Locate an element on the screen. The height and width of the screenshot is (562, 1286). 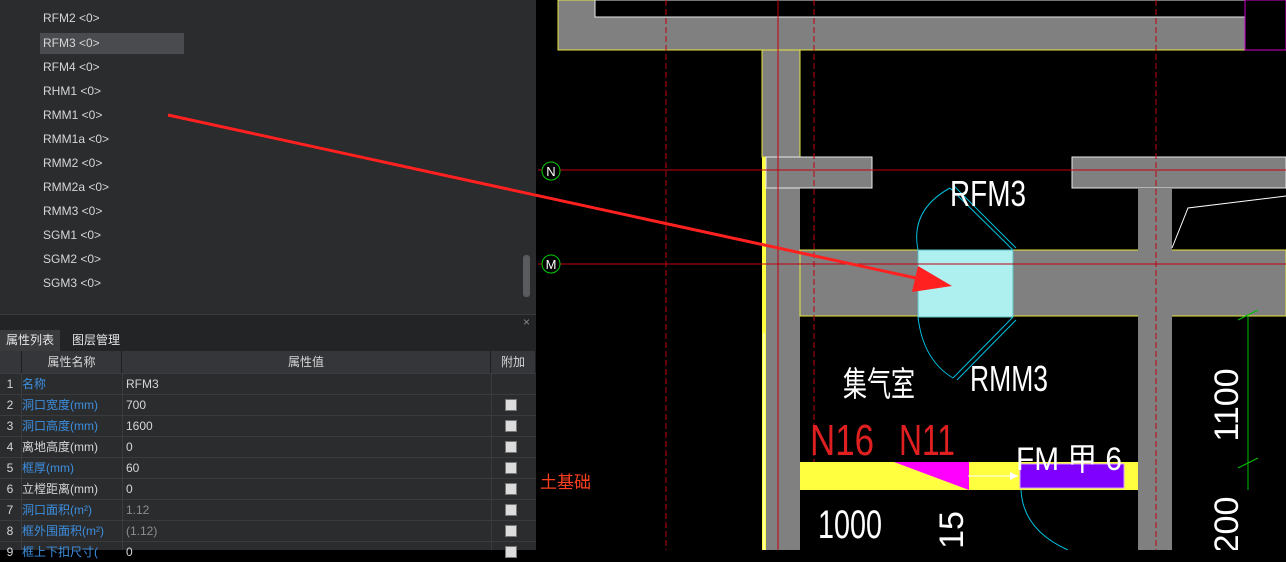
door-label-rfm3: RFM3 is located at coordinates (988, 193).